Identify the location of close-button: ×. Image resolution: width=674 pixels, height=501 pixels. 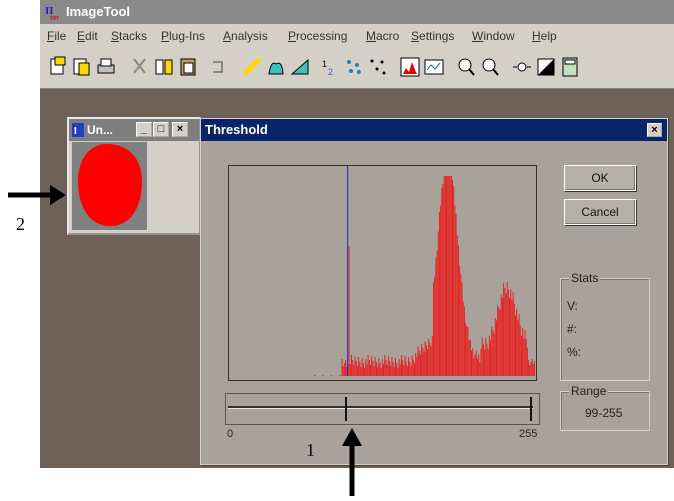
(180, 129).